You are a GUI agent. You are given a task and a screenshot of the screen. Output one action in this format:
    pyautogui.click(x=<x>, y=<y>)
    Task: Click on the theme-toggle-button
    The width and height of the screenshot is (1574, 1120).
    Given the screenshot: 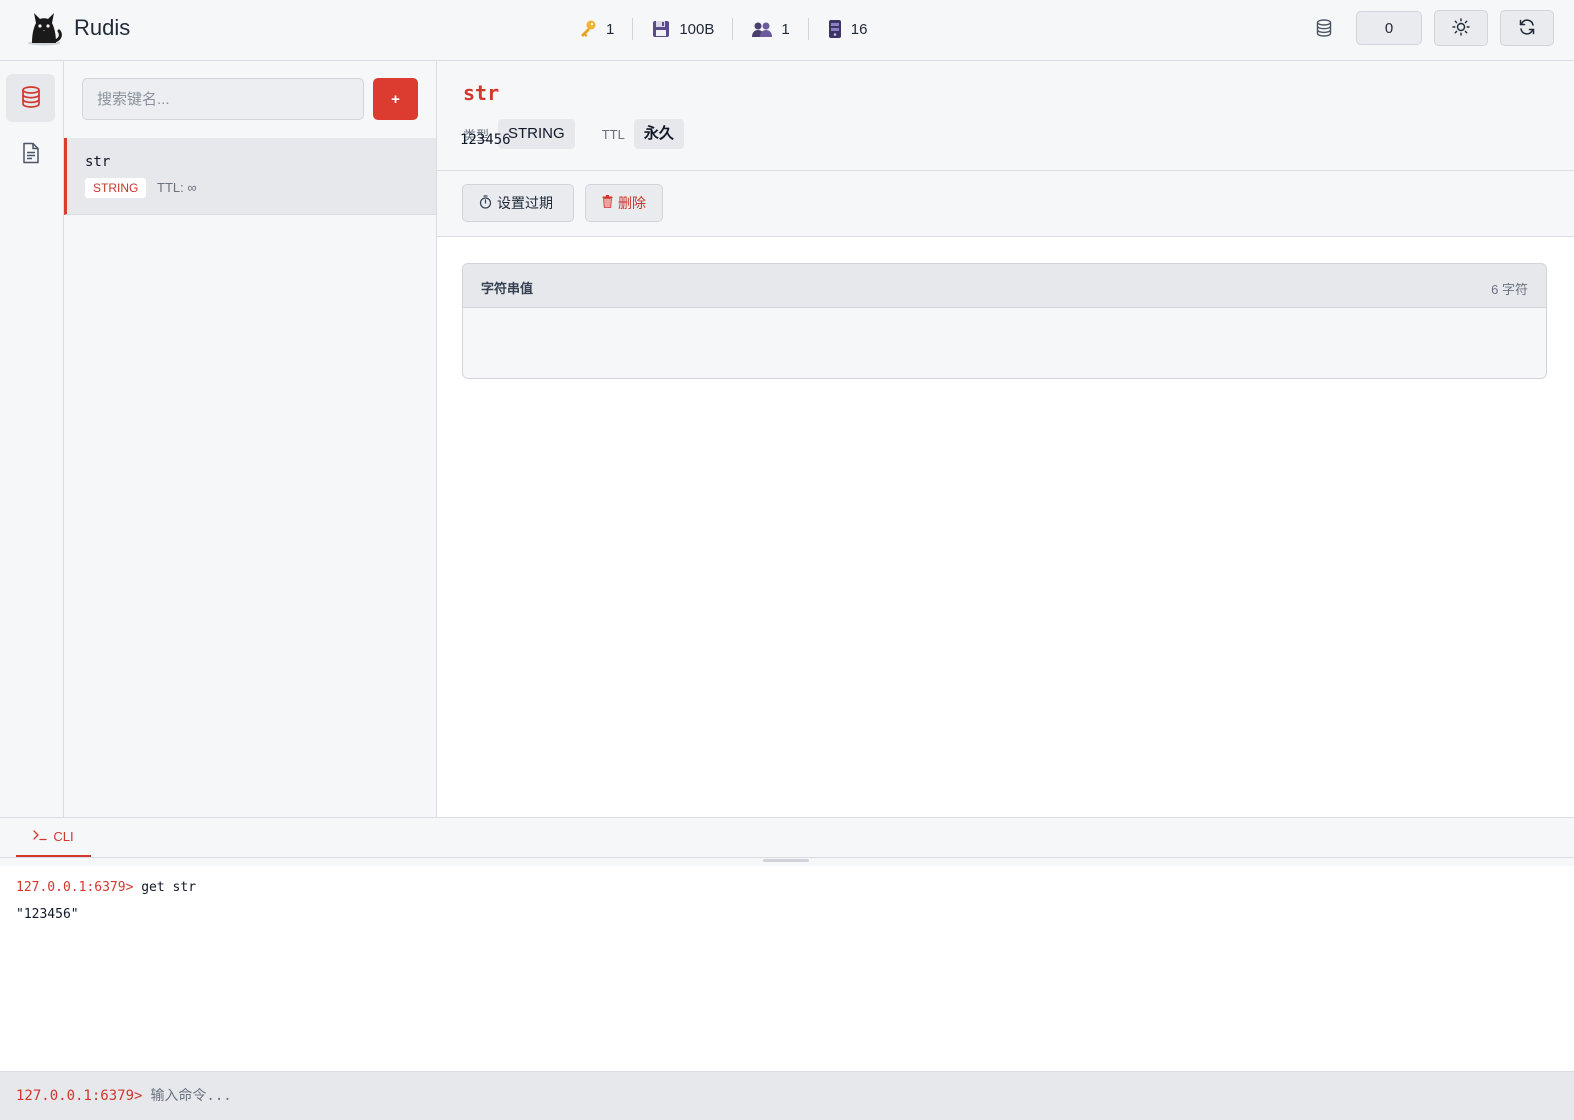 What is the action you would take?
    pyautogui.click(x=1461, y=28)
    